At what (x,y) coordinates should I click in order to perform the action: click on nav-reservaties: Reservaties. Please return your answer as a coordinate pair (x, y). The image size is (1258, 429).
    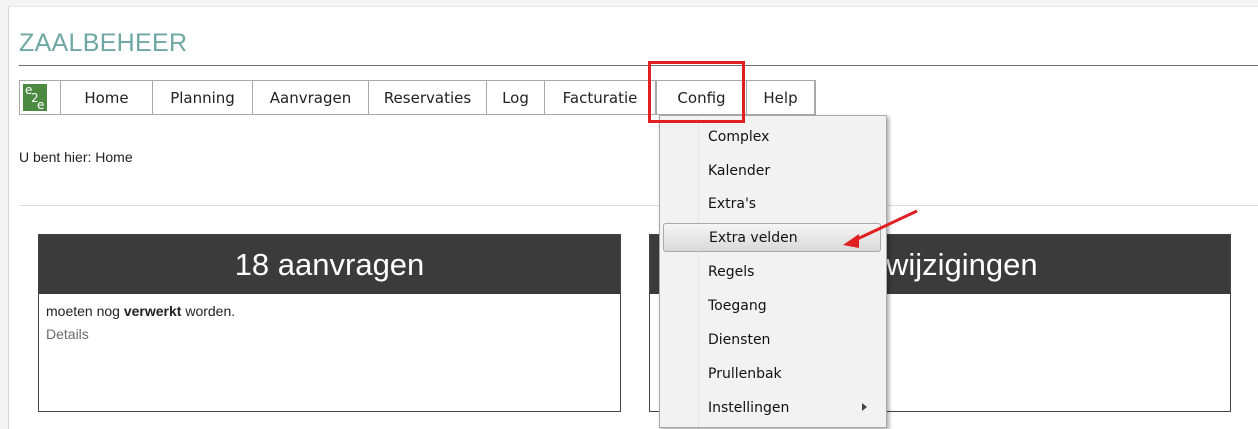
    Looking at the image, I should click on (428, 97).